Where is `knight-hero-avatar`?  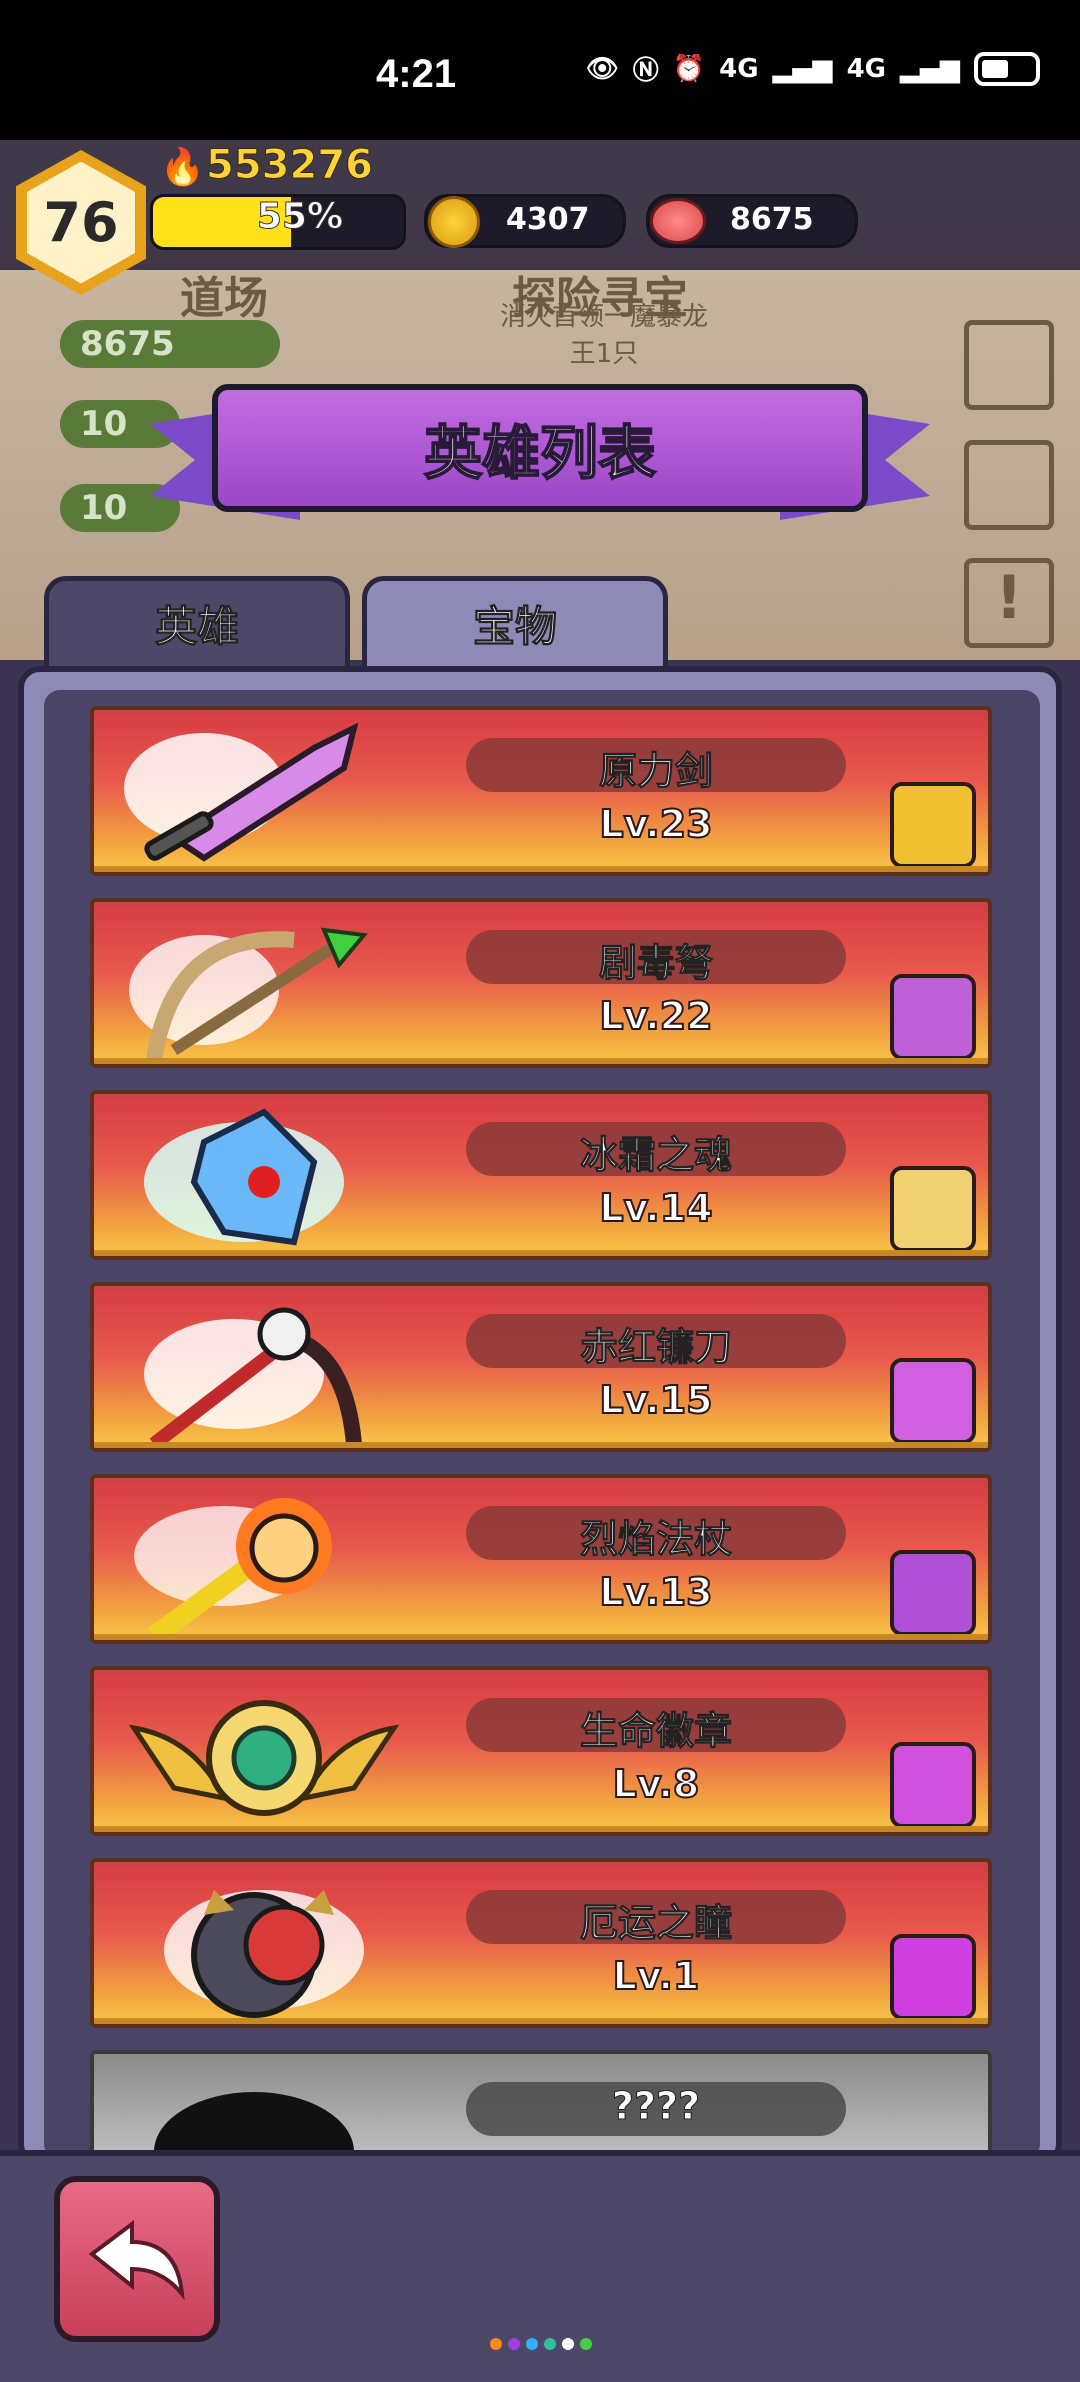 knight-hero-avatar is located at coordinates (933, 825).